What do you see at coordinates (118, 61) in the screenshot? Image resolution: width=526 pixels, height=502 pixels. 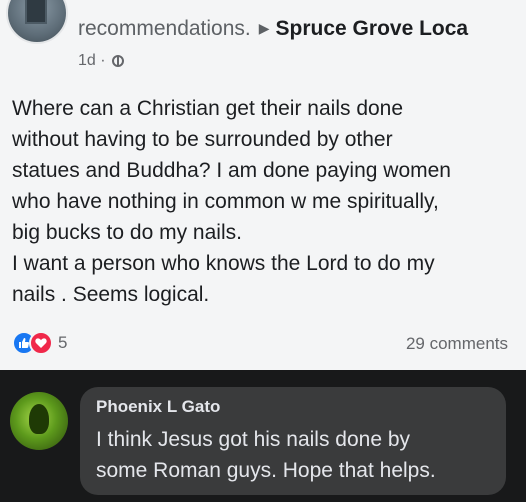 I see `globe-icon` at bounding box center [118, 61].